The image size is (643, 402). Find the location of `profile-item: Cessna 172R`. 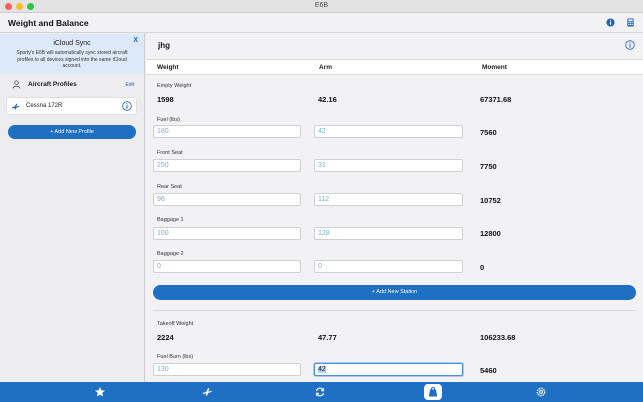

profile-item: Cessna 172R is located at coordinates (71, 106).